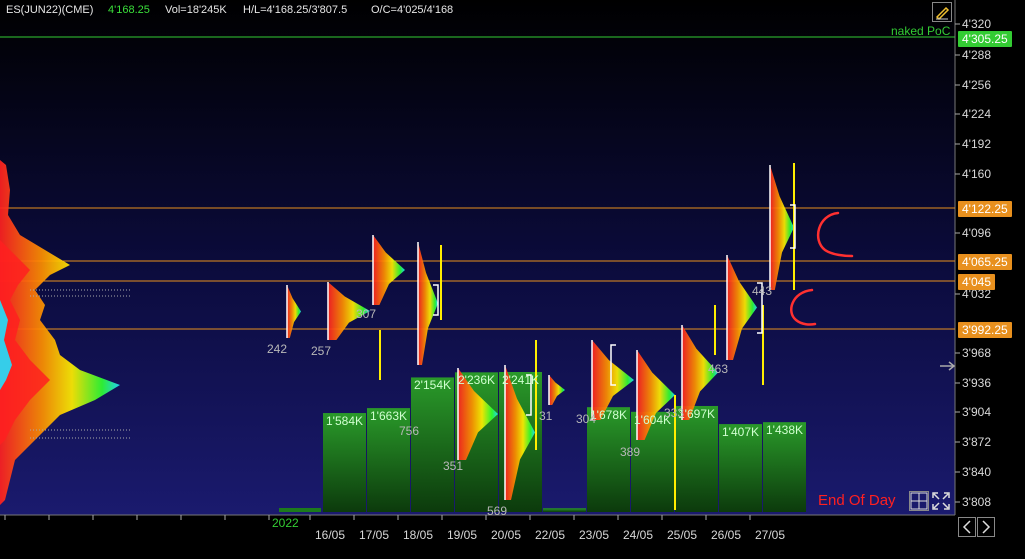 The width and height of the screenshot is (1025, 559). What do you see at coordinates (857, 500) in the screenshot?
I see `end-of-day-label: End Of Day` at bounding box center [857, 500].